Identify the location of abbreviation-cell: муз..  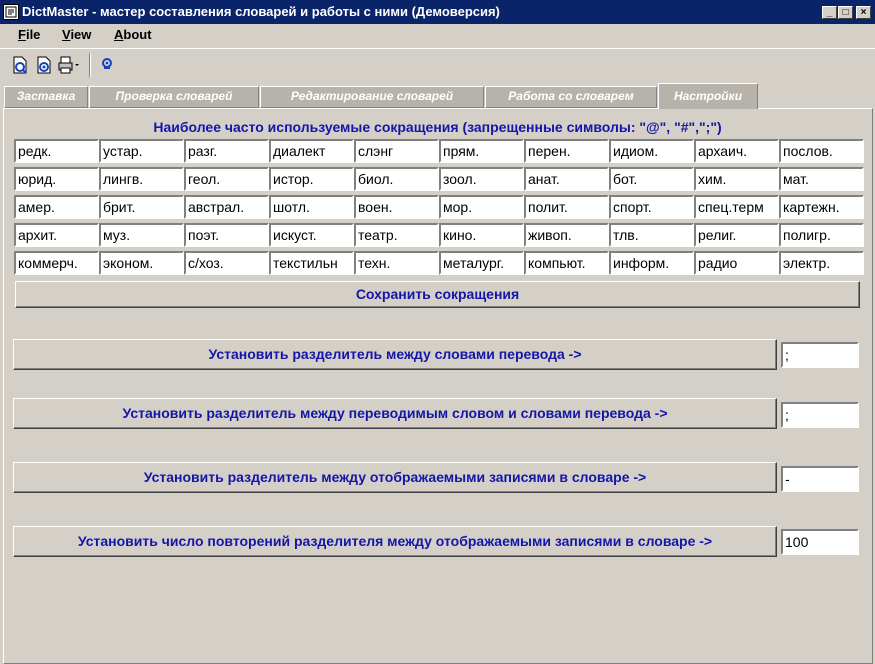
(141, 235).